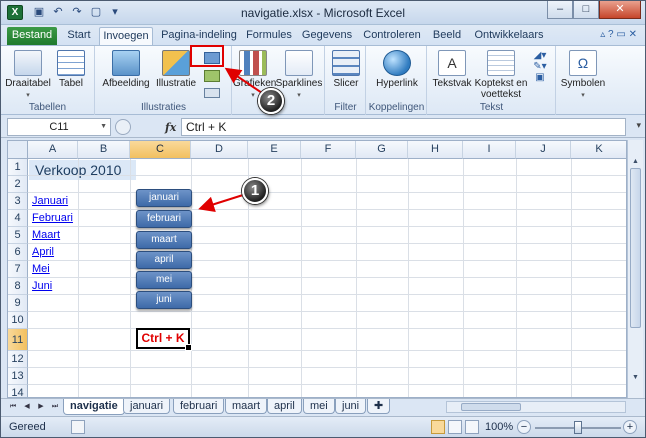  Describe the element at coordinates (635, 248) in the screenshot. I see `vertical-scroll-thumb` at that location.